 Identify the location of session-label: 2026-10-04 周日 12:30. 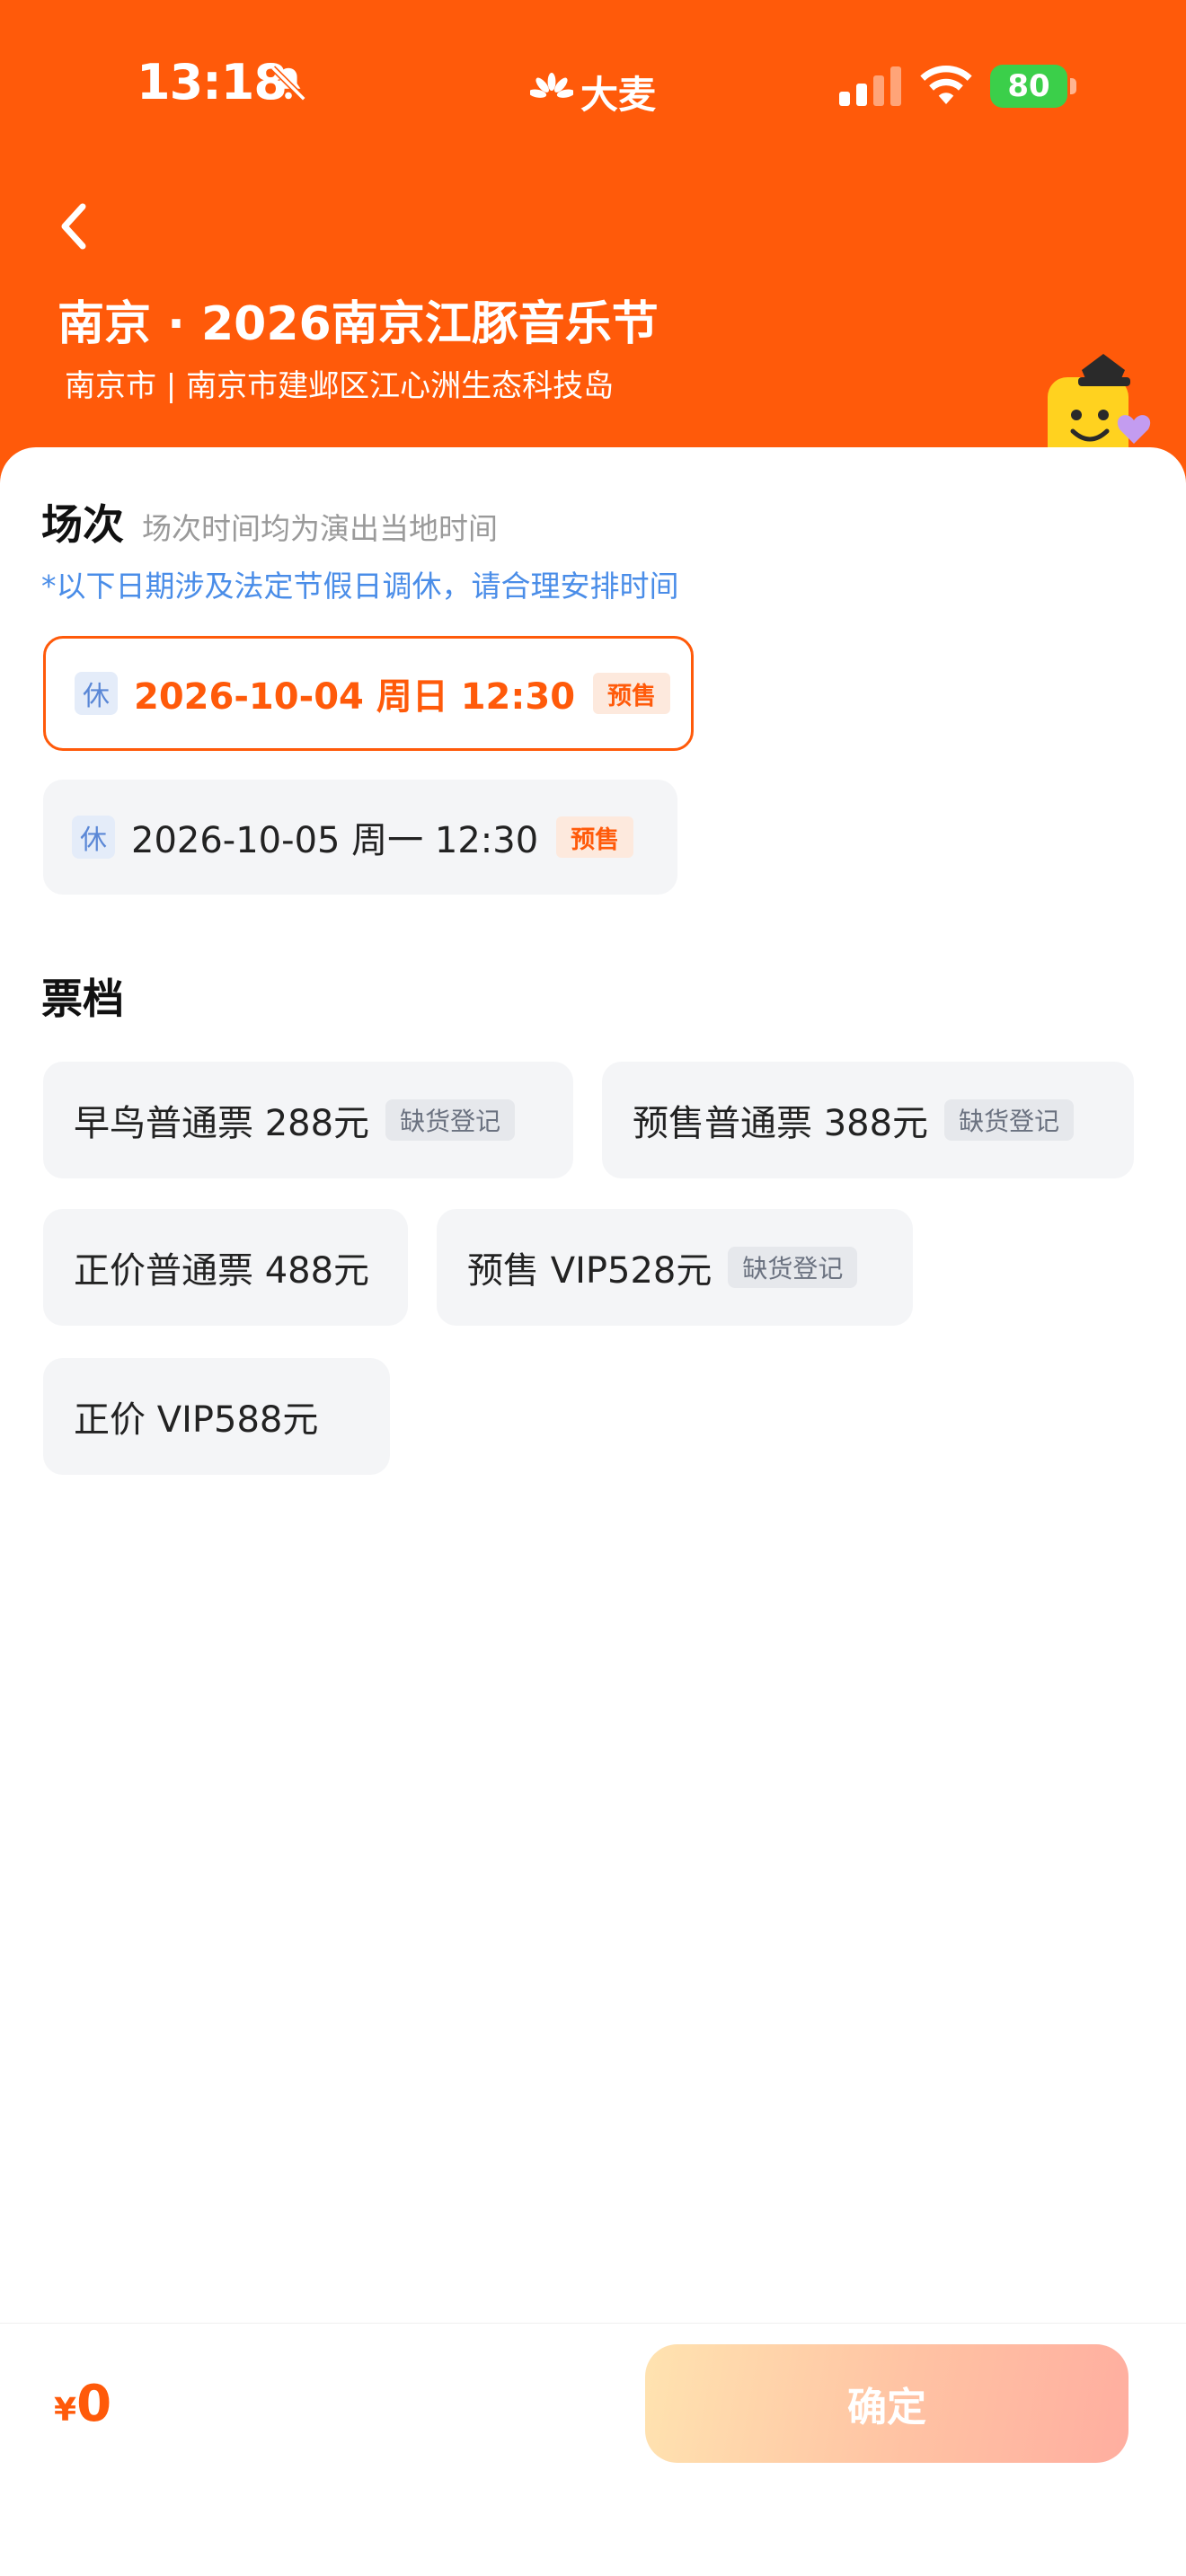
(355, 697).